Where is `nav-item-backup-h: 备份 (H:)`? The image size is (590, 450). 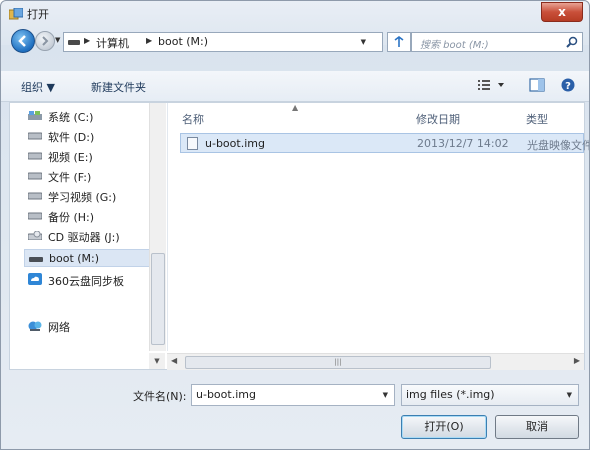 nav-item-backup-h: 备份 (H:) is located at coordinates (91, 216).